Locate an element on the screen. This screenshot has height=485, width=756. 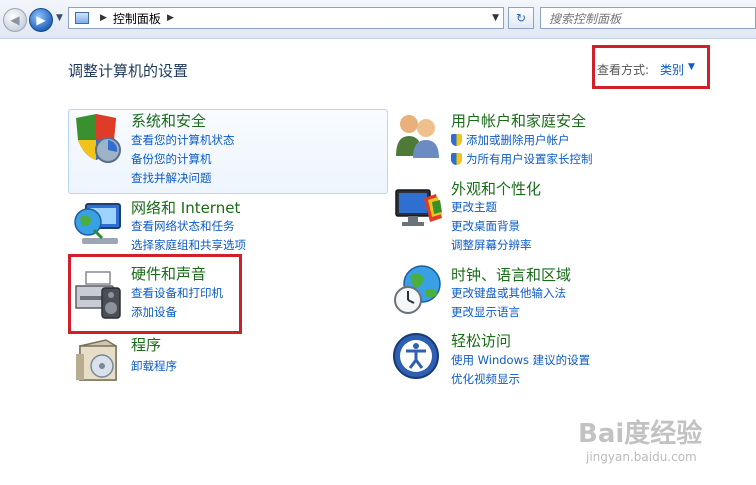
category-title-user-accounts: 用户帐户和家庭安全 is located at coordinates (518, 120).